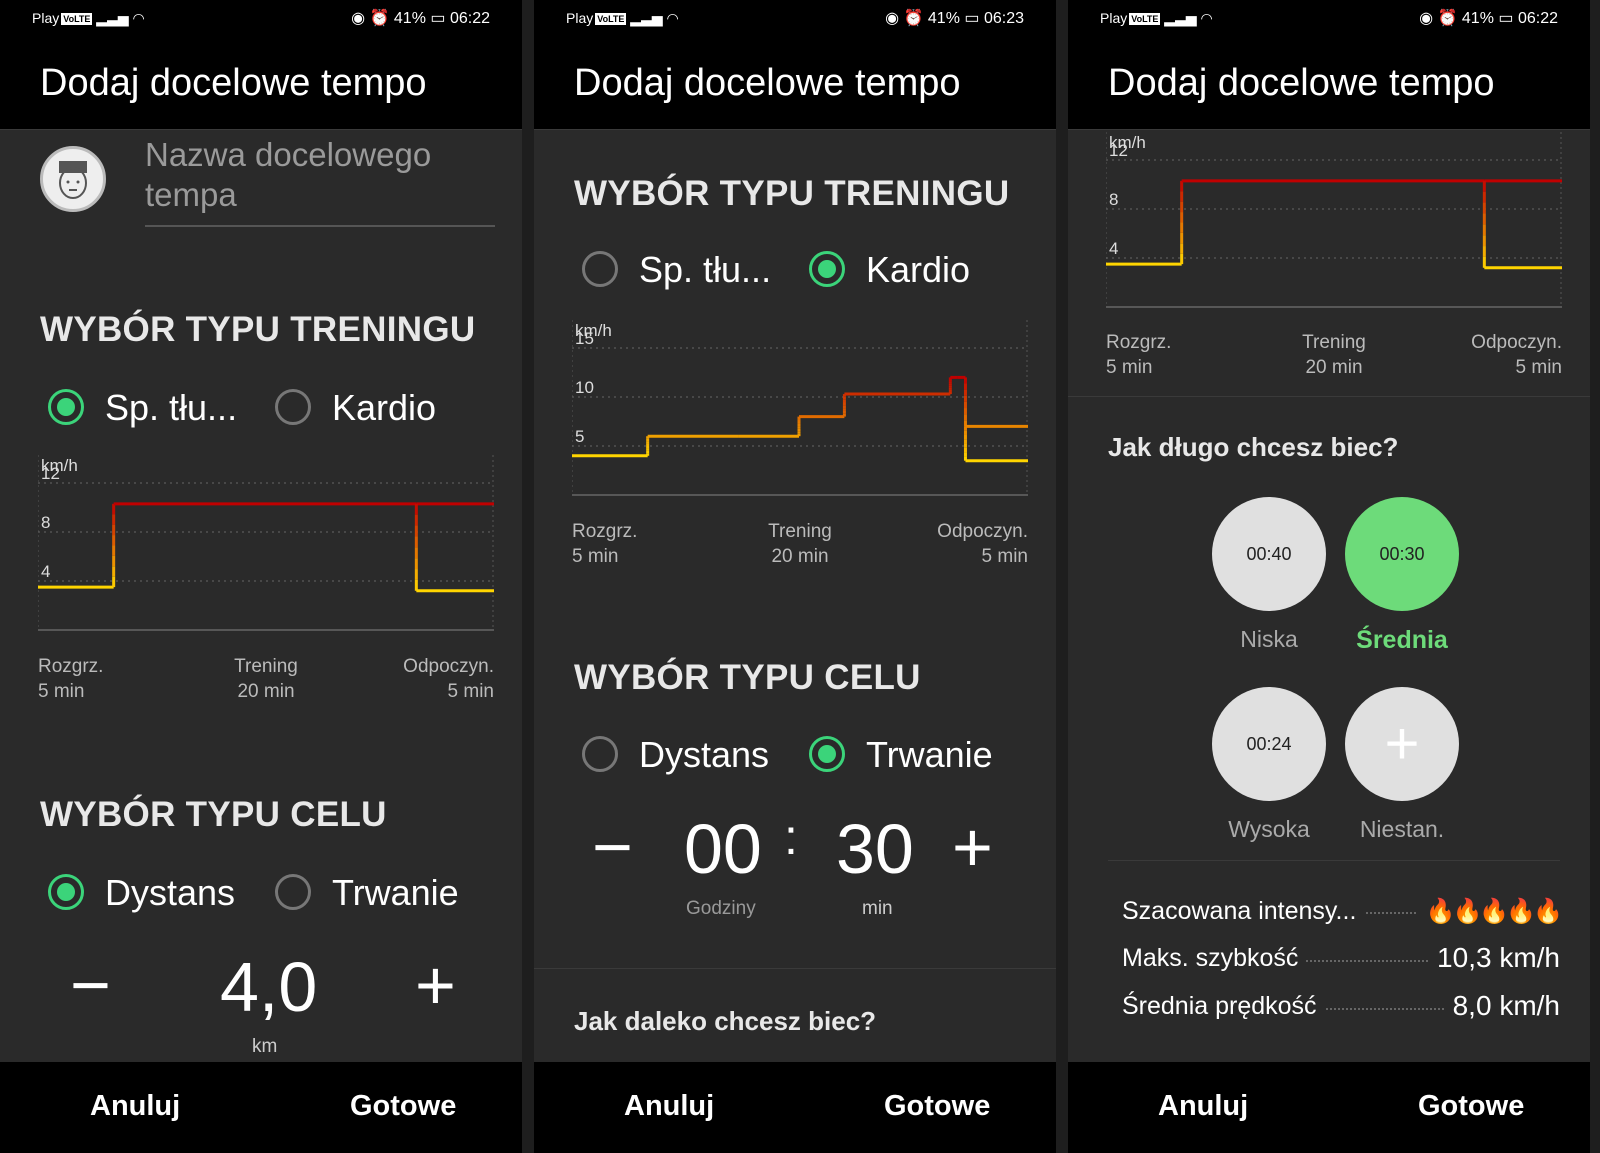  What do you see at coordinates (584, 387) in the screenshot?
I see `y-tick-label: 10` at bounding box center [584, 387].